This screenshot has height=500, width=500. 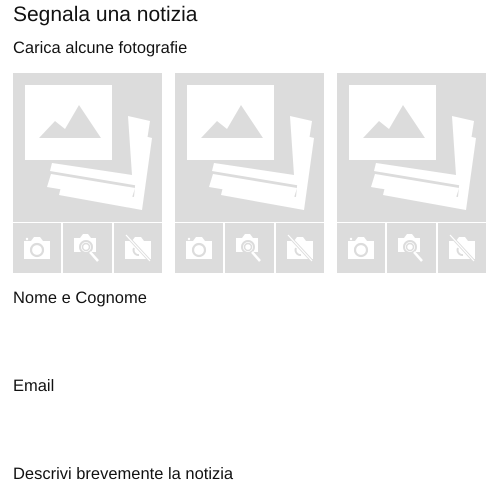 What do you see at coordinates (100, 48) in the screenshot?
I see `section-label: Carica alcune fotografie` at bounding box center [100, 48].